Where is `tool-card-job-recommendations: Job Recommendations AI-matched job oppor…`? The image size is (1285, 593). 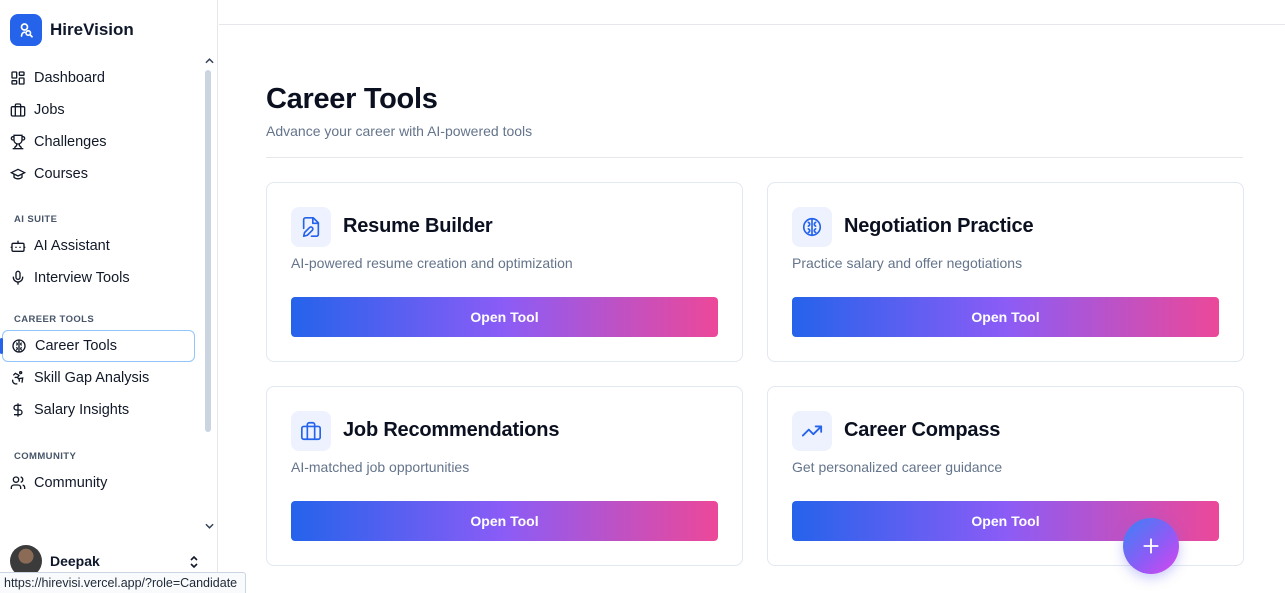 tool-card-job-recommendations: Job Recommendations AI-matched job oppor… is located at coordinates (504, 476).